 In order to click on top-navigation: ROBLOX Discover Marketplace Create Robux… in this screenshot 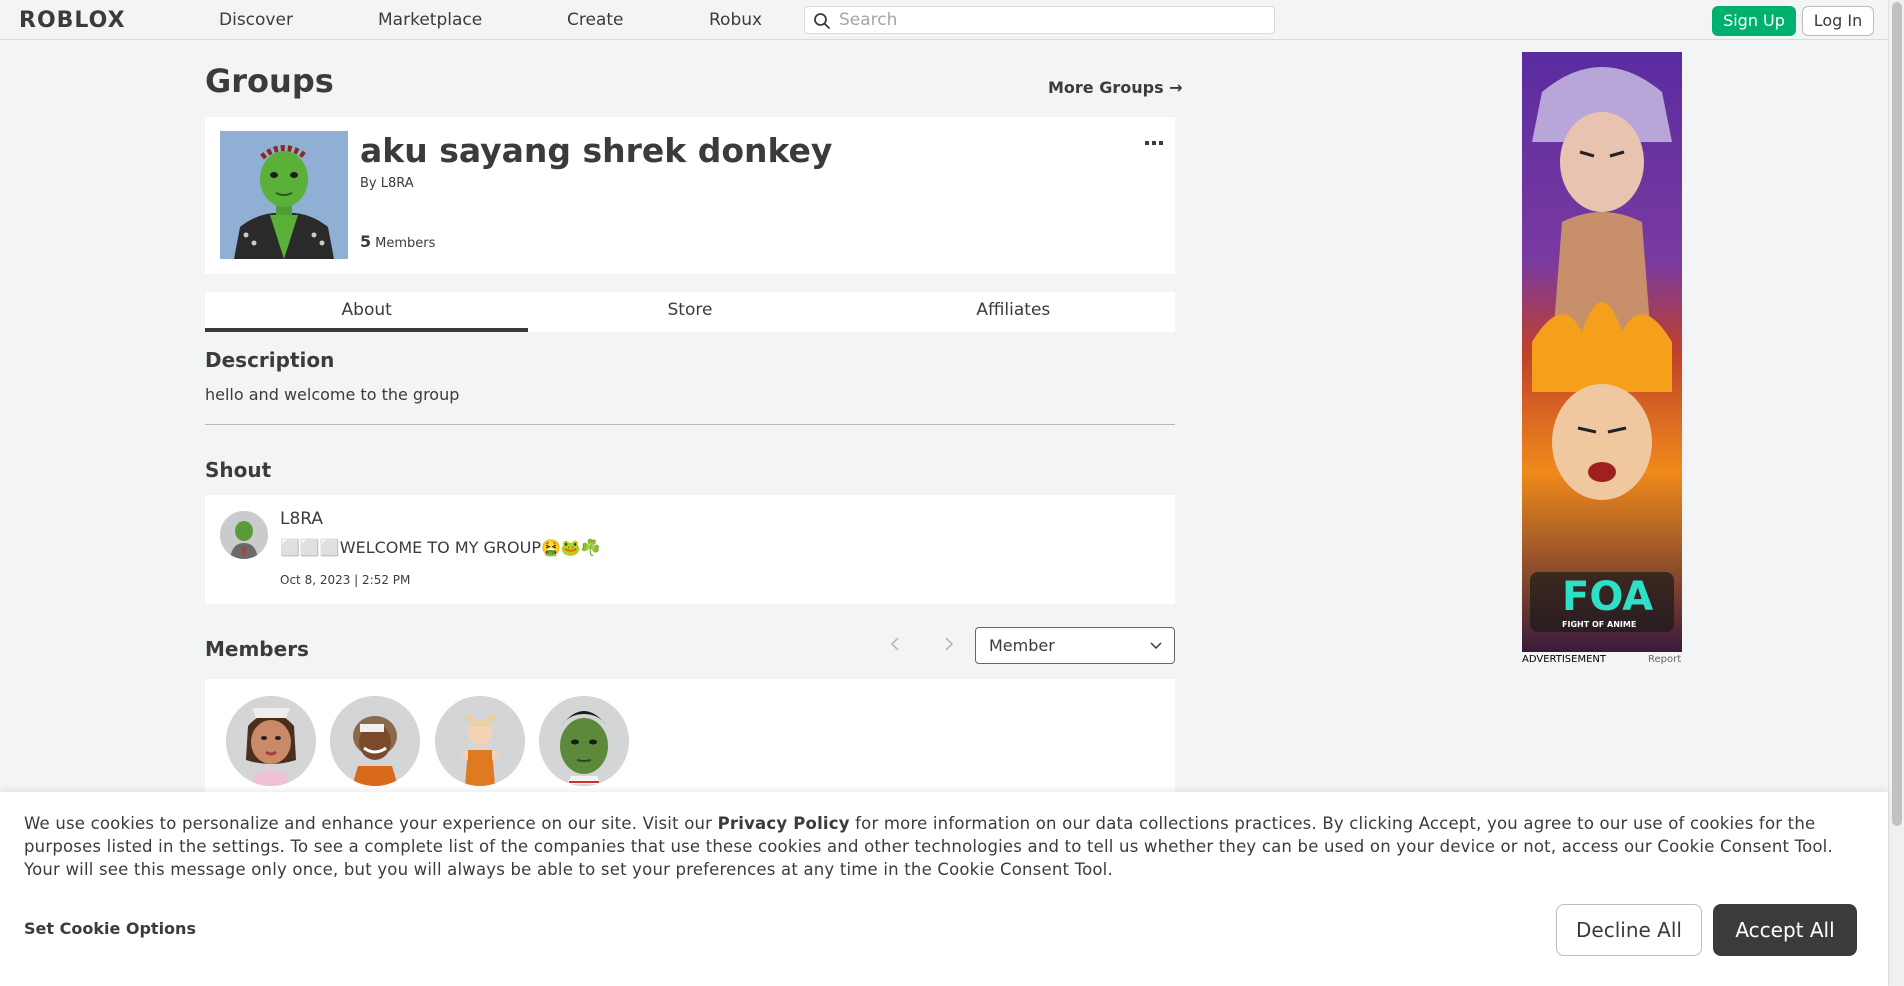, I will do `click(944, 20)`.